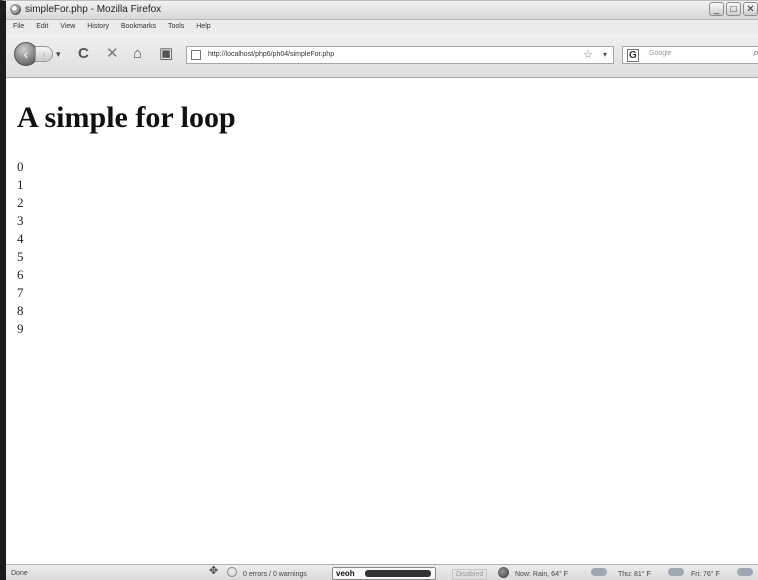  Describe the element at coordinates (382, 10) in the screenshot. I see `title-bar: simpleFor.php - Mozilla Firefox _ □ ✕` at that location.